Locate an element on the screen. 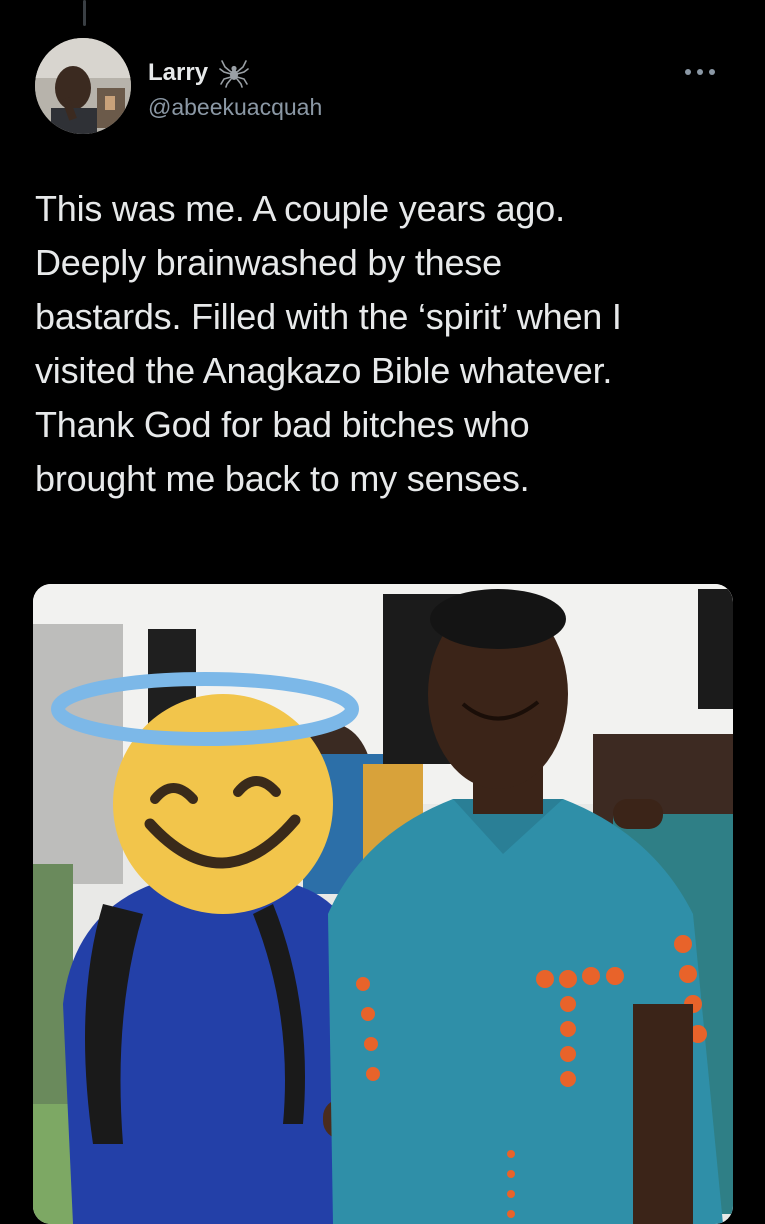 The image size is (765, 1224). tweet-header: Larry @abeekuacquah is located at coordinates (385, 88).